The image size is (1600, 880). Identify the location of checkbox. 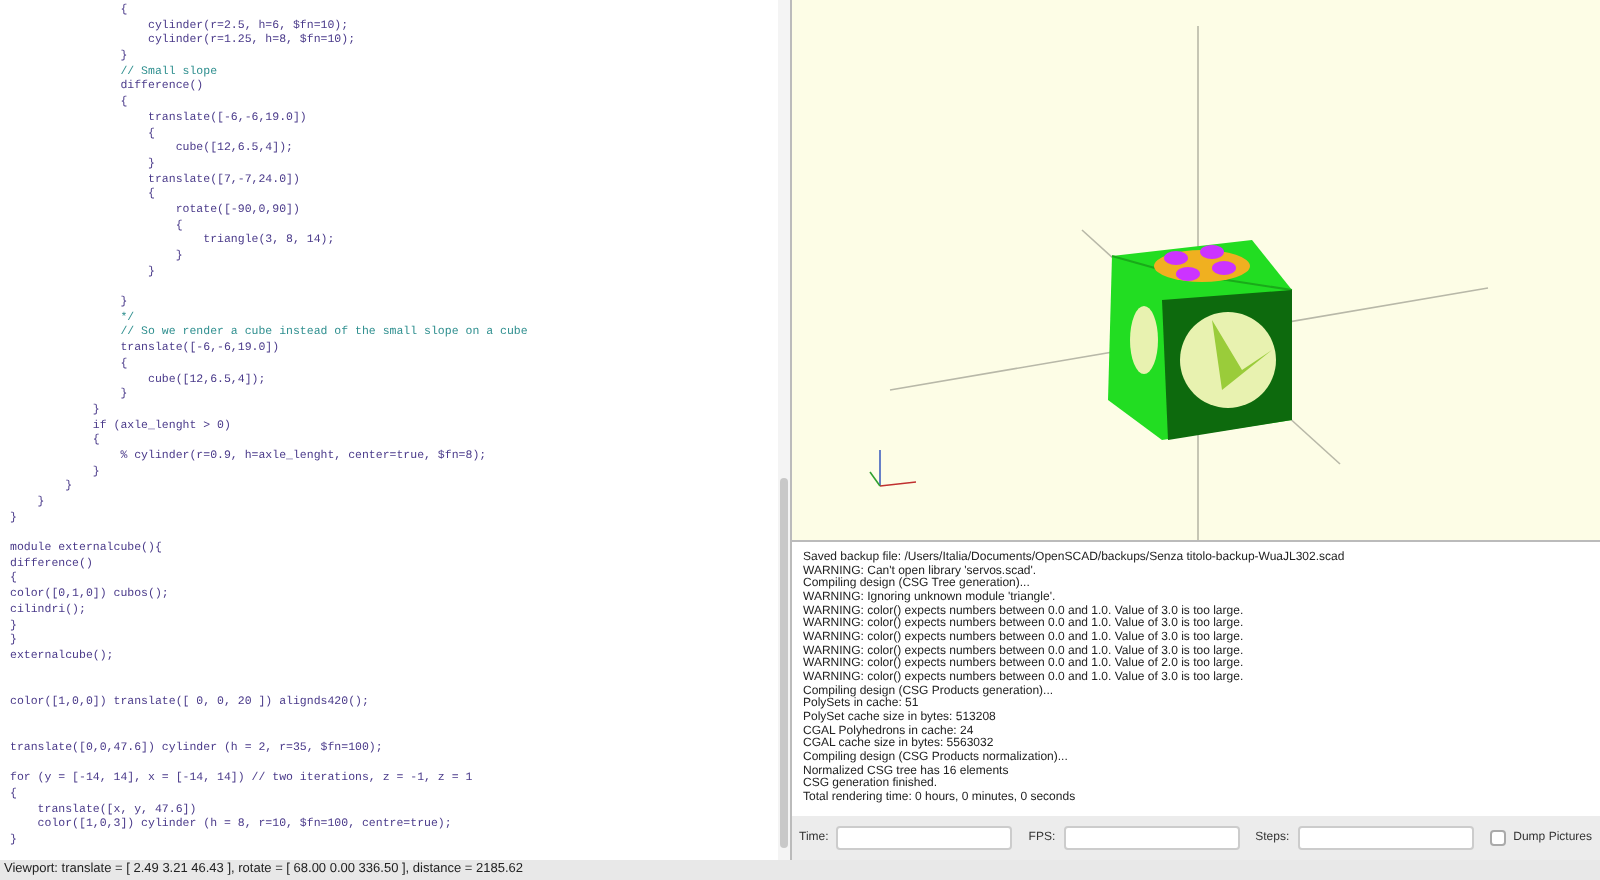
(1497, 838).